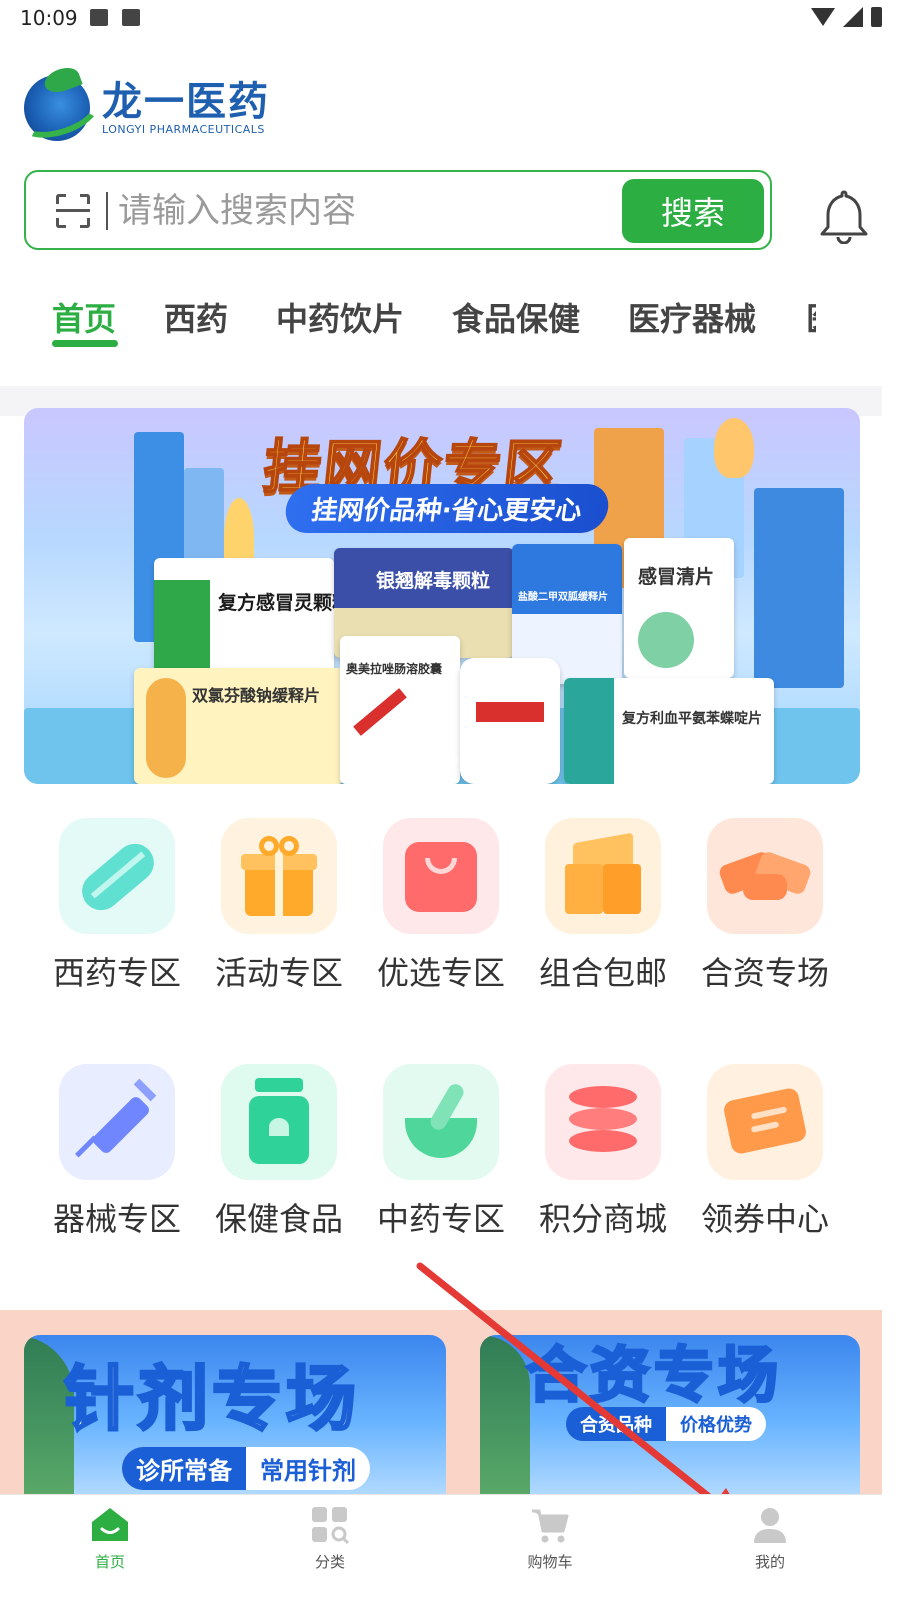 The width and height of the screenshot is (900, 1600). Describe the element at coordinates (99, 17) in the screenshot. I see `image-notification-icon` at that location.